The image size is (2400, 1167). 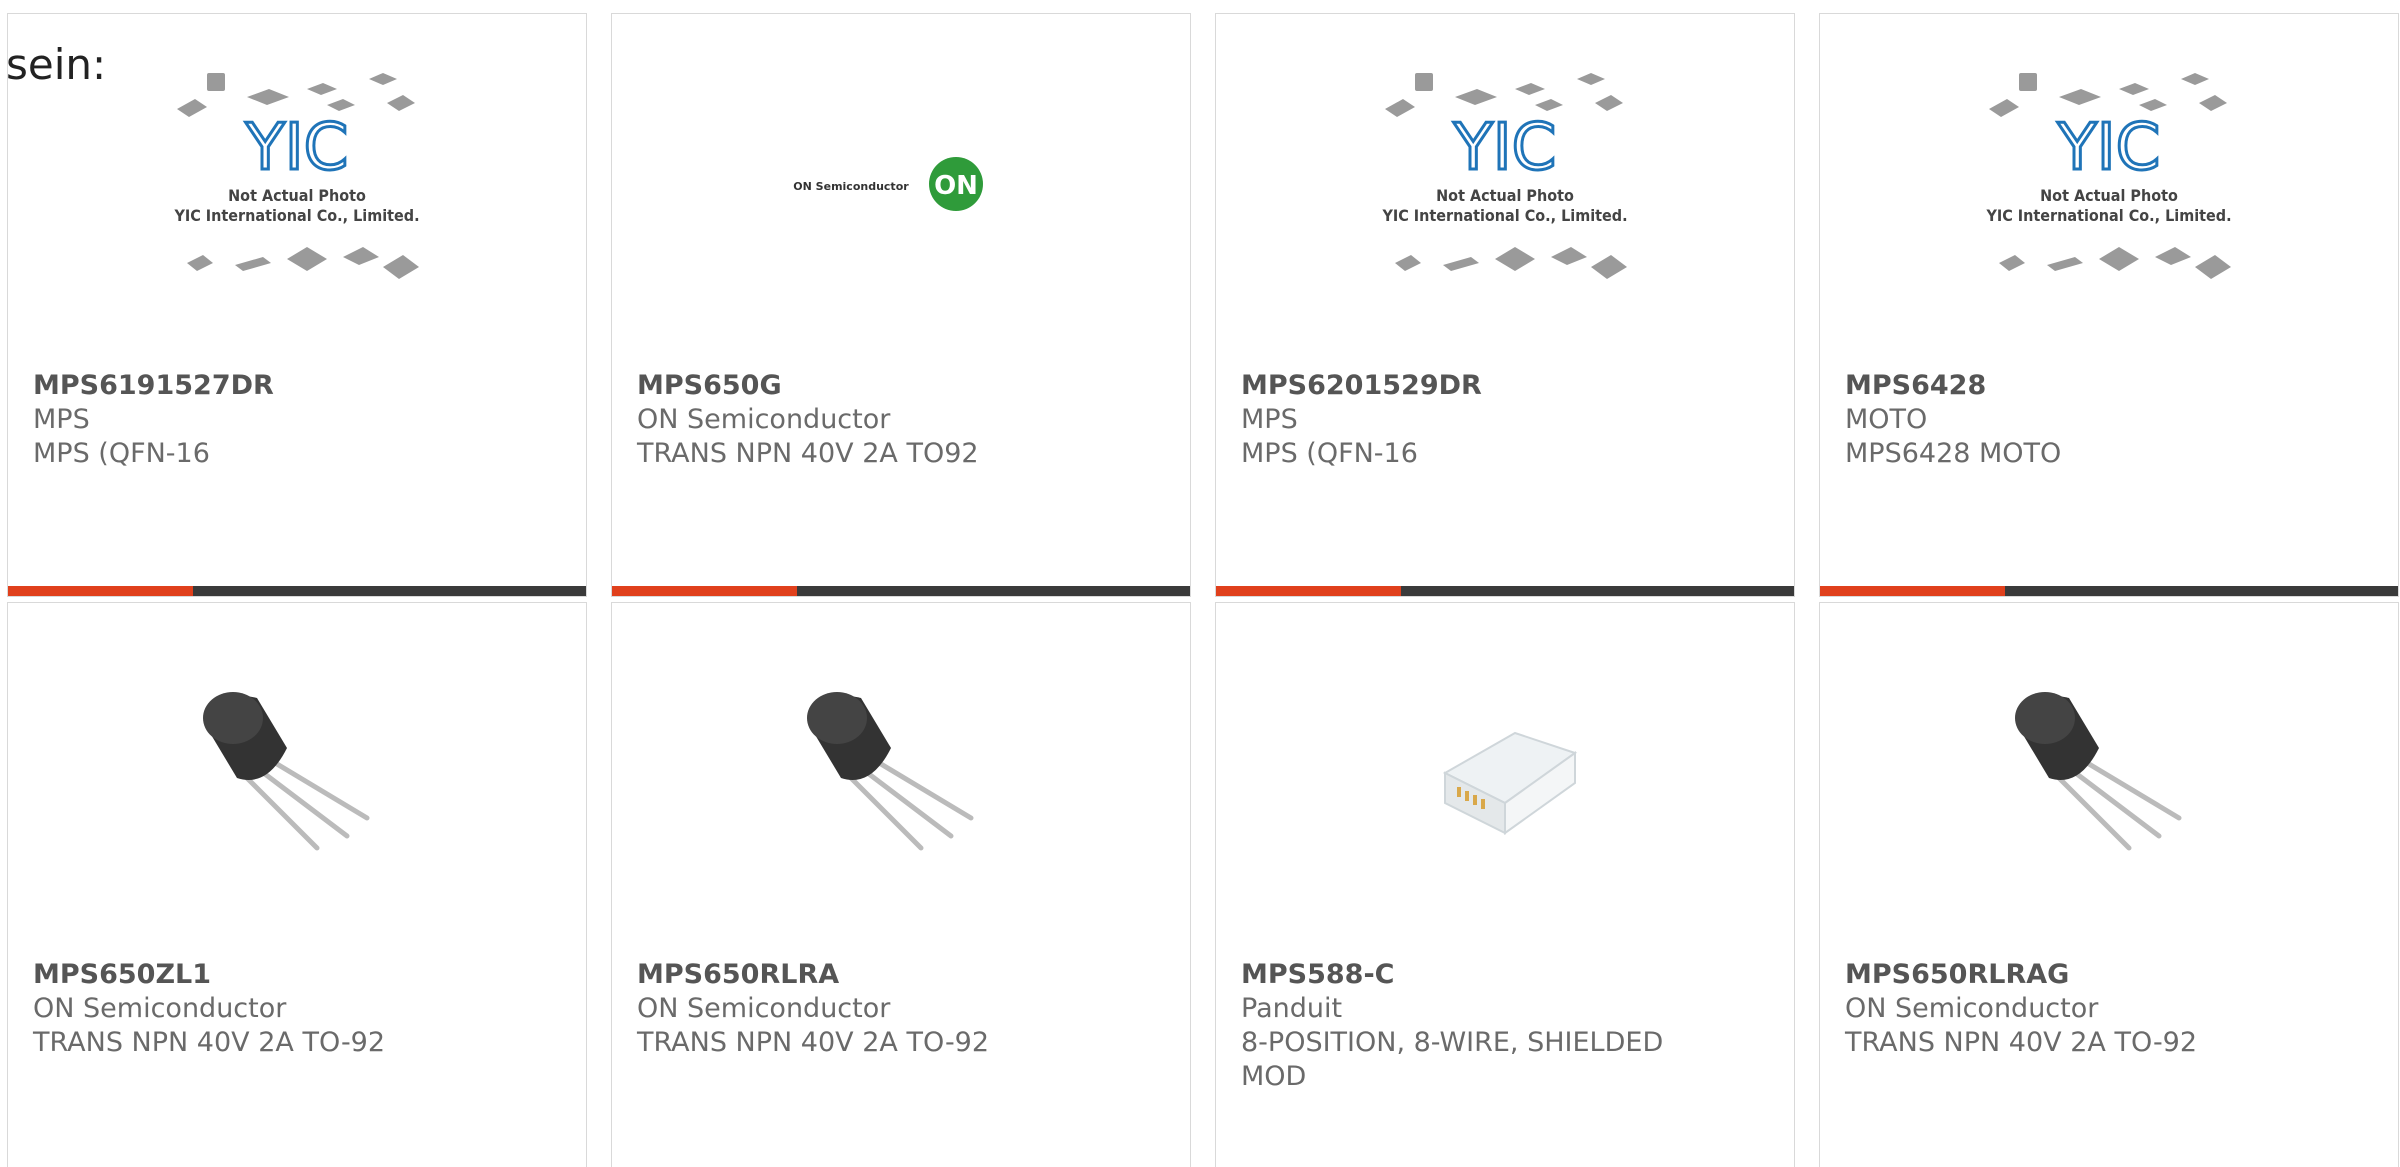 I want to click on rj45-plug-icon, so click(x=1510, y=783).